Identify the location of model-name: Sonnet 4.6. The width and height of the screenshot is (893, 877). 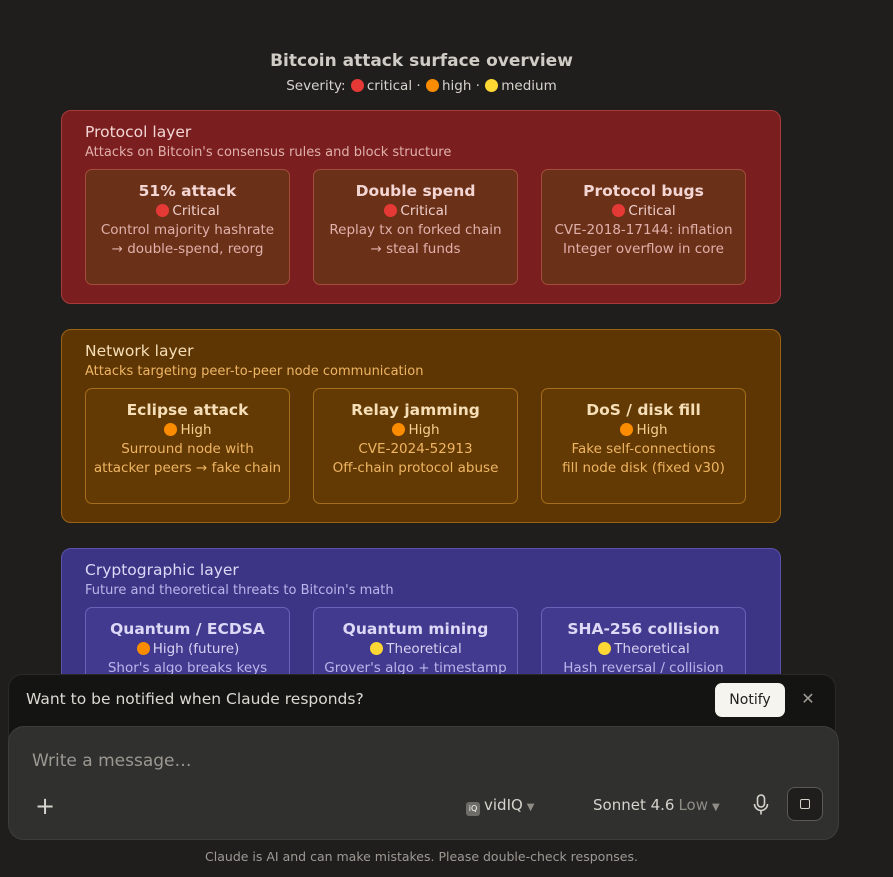
(634, 805).